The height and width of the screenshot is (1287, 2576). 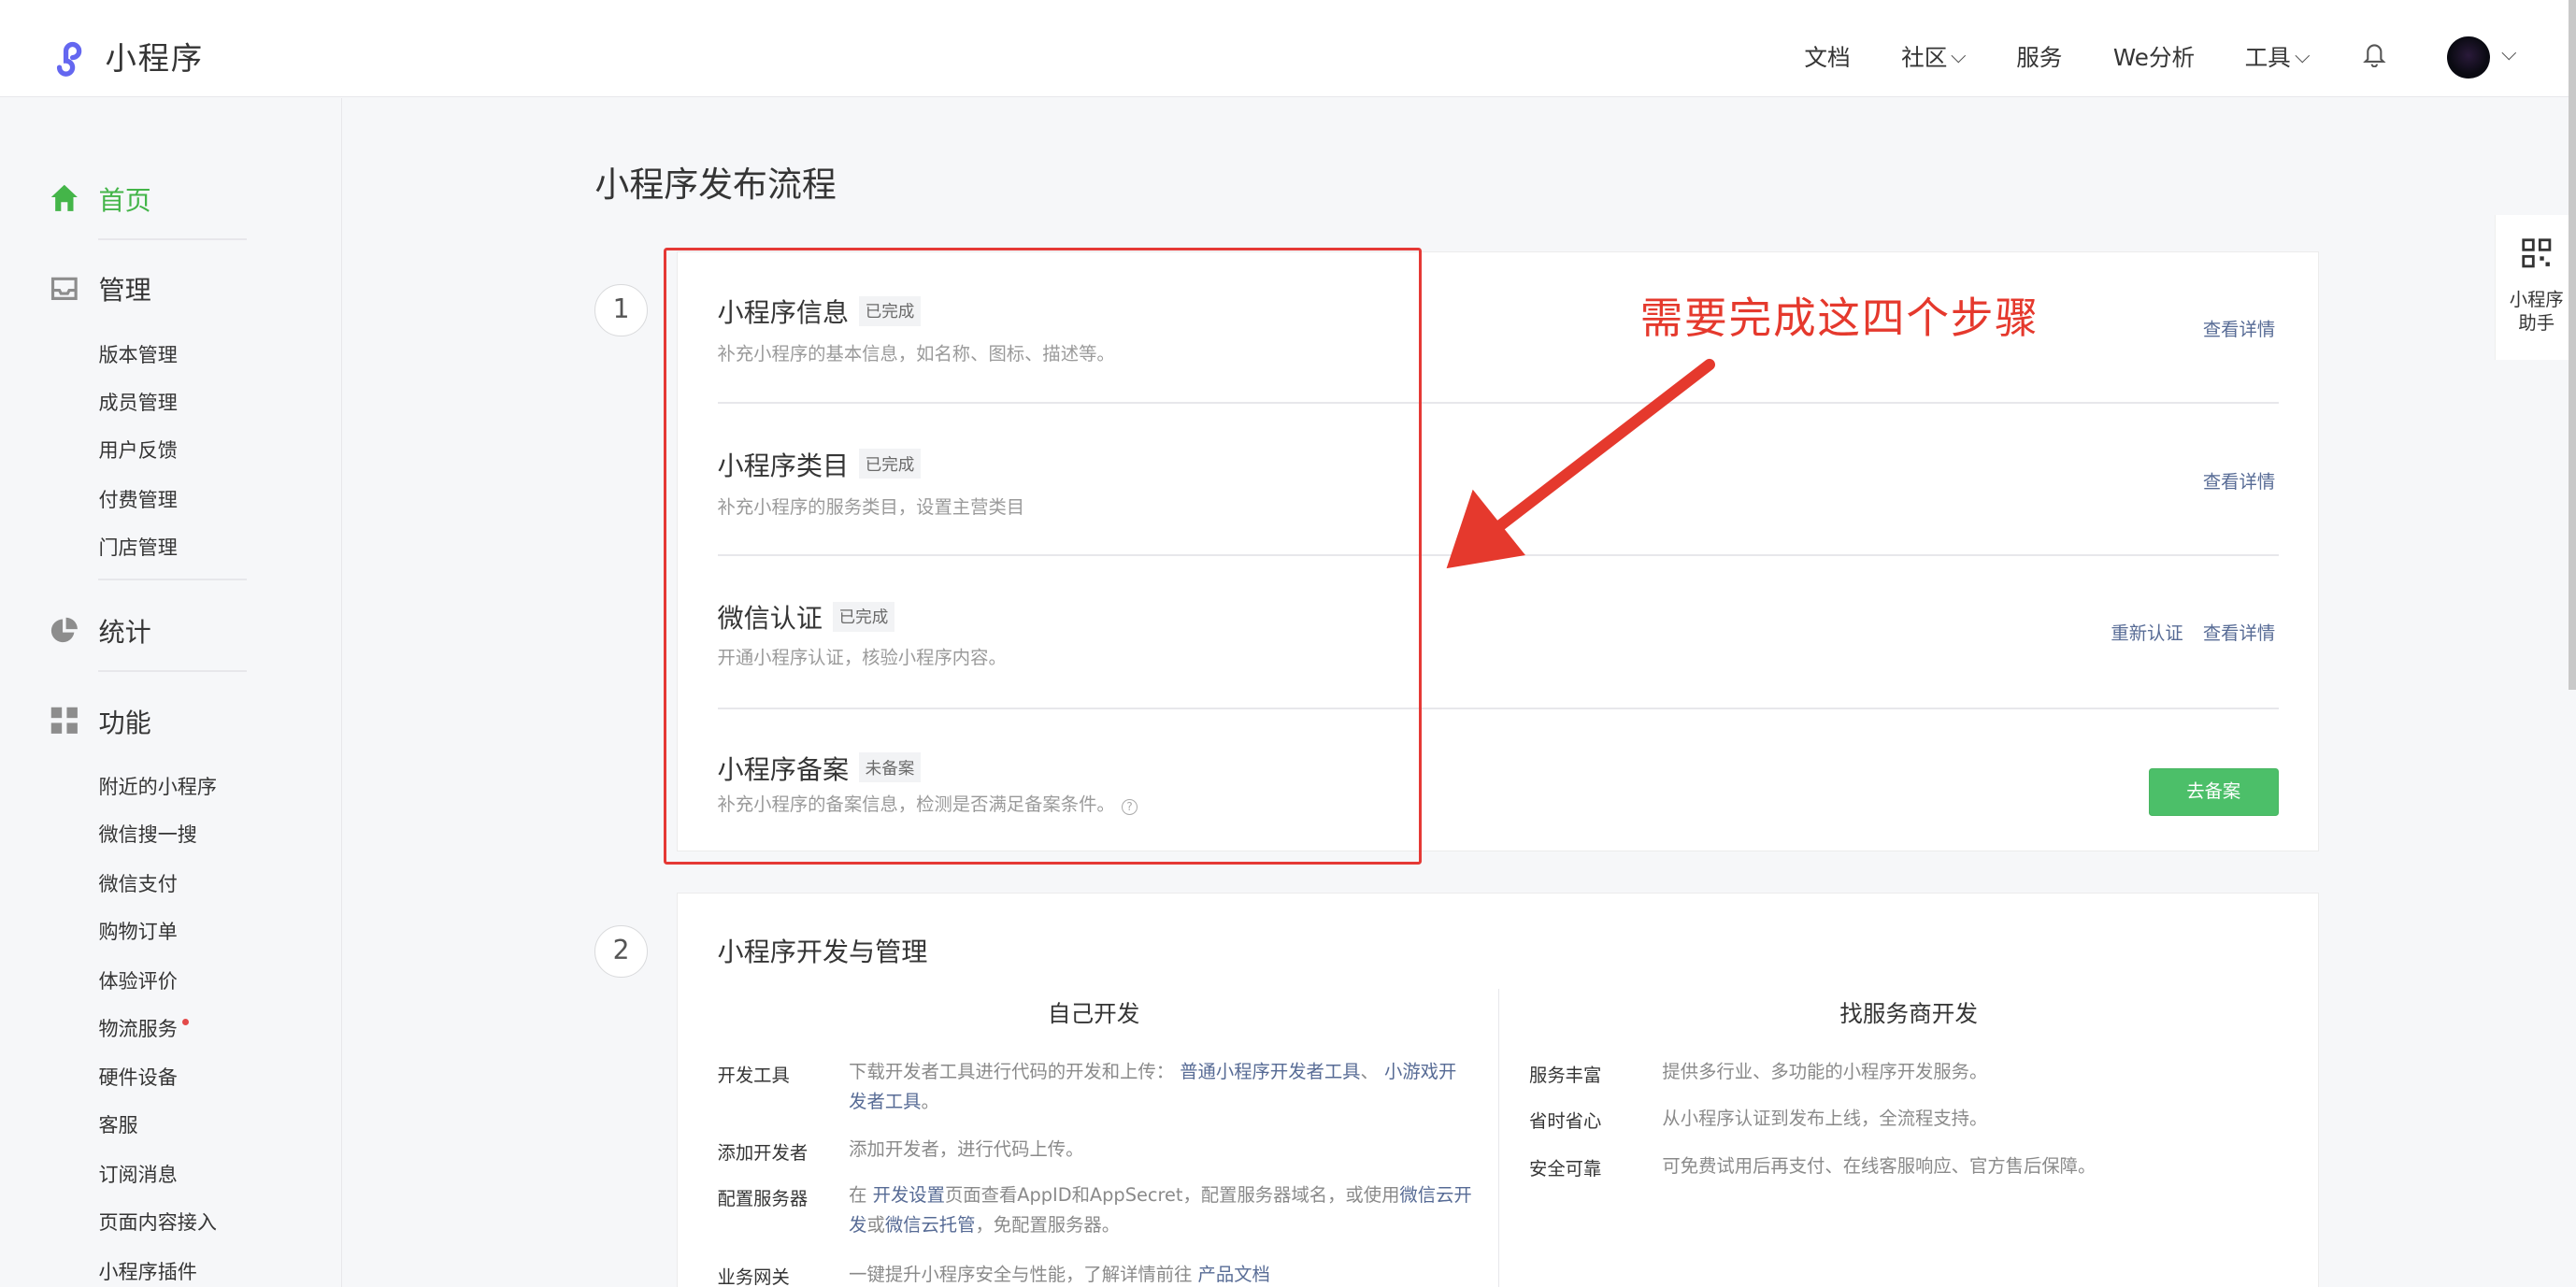 What do you see at coordinates (2146, 632) in the screenshot?
I see `reverify-link: 重新认证` at bounding box center [2146, 632].